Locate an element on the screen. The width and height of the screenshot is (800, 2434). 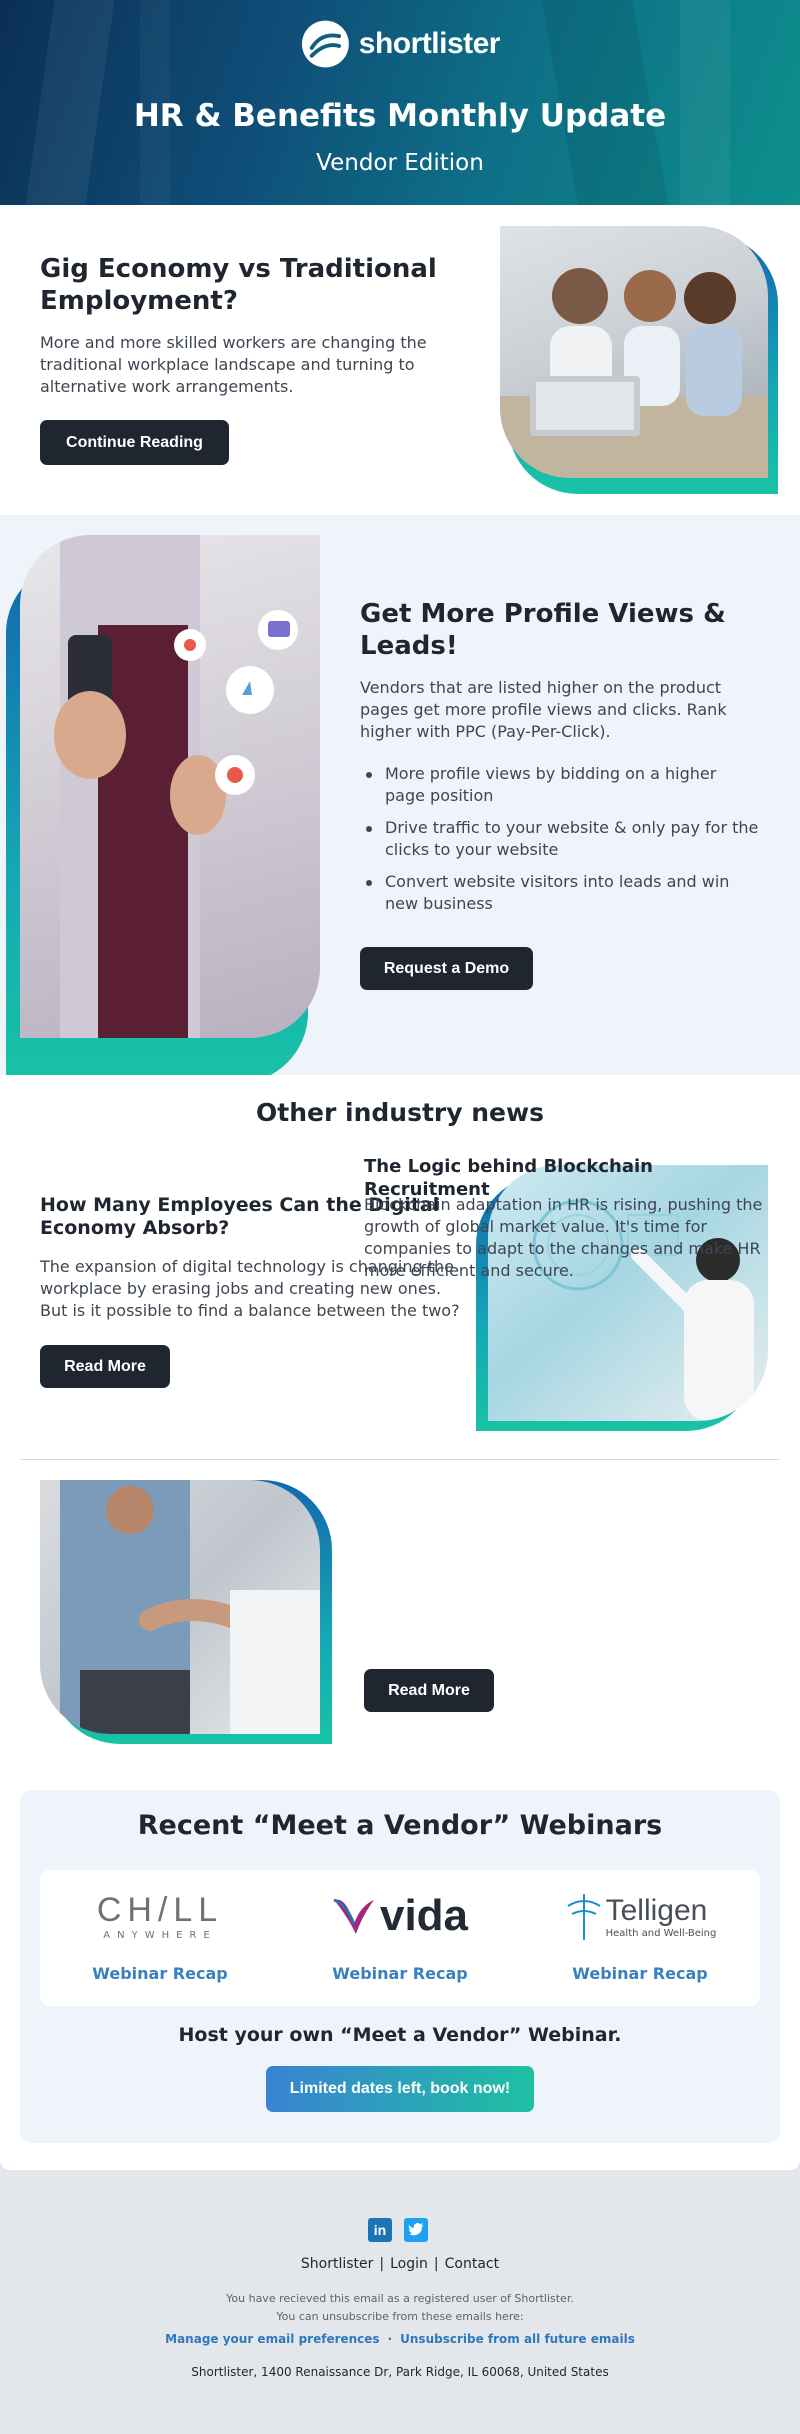
shortlister-logo: shortlister is located at coordinates (400, 44).